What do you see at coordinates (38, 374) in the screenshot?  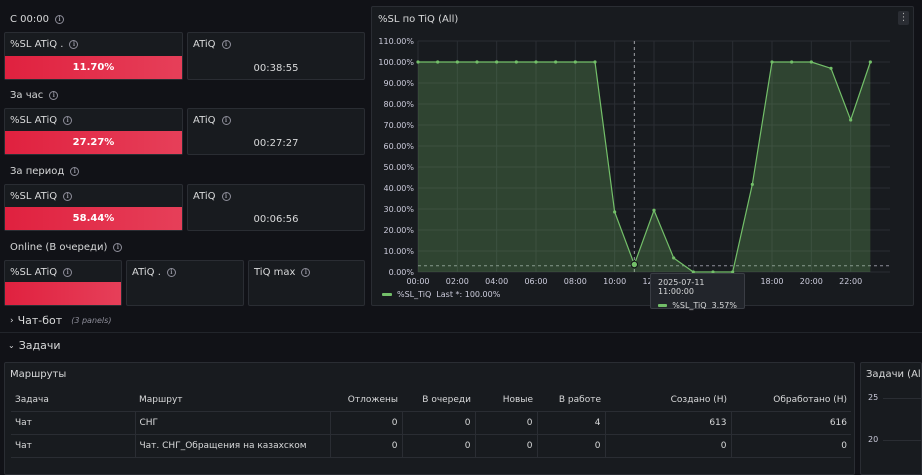 I see `panel-title: Маршруты` at bounding box center [38, 374].